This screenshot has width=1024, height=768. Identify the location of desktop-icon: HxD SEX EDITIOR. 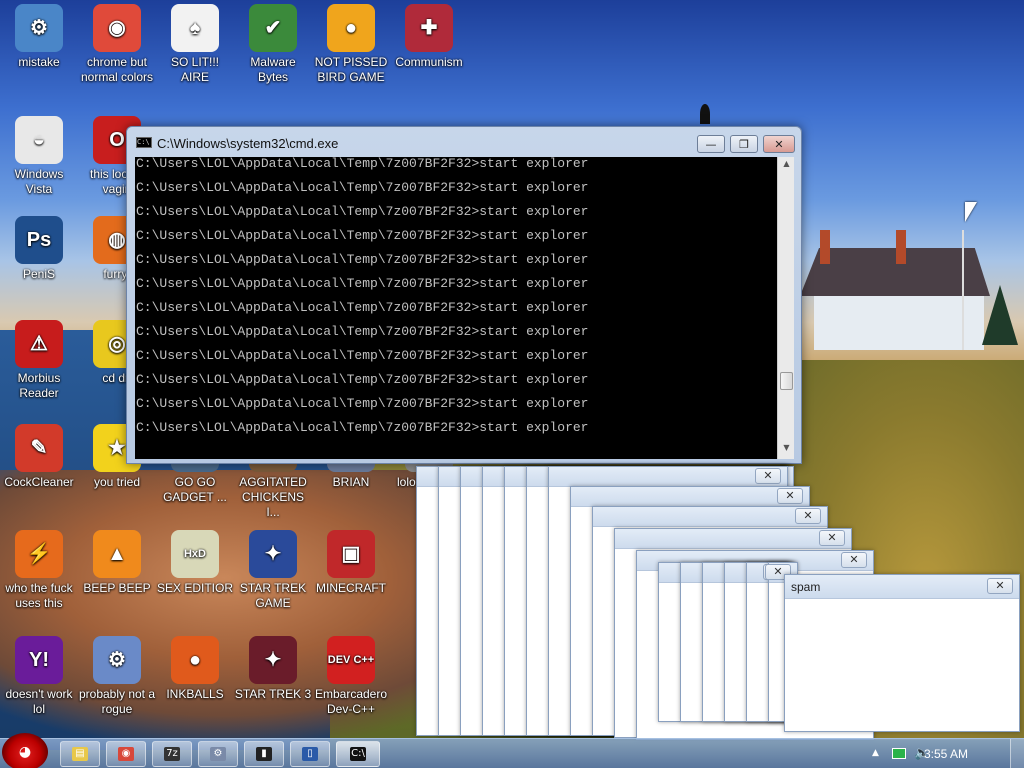
(195, 563).